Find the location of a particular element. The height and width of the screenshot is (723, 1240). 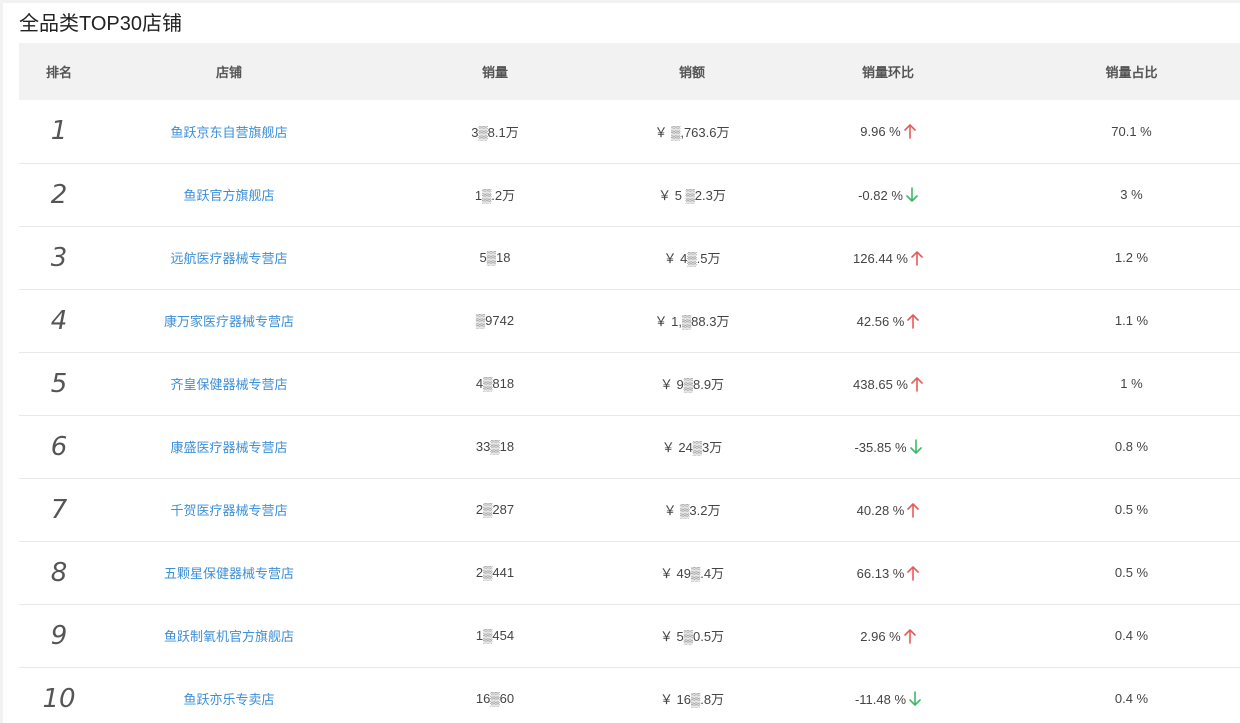

sales-share: 0.8 % is located at coordinates (1131, 446).